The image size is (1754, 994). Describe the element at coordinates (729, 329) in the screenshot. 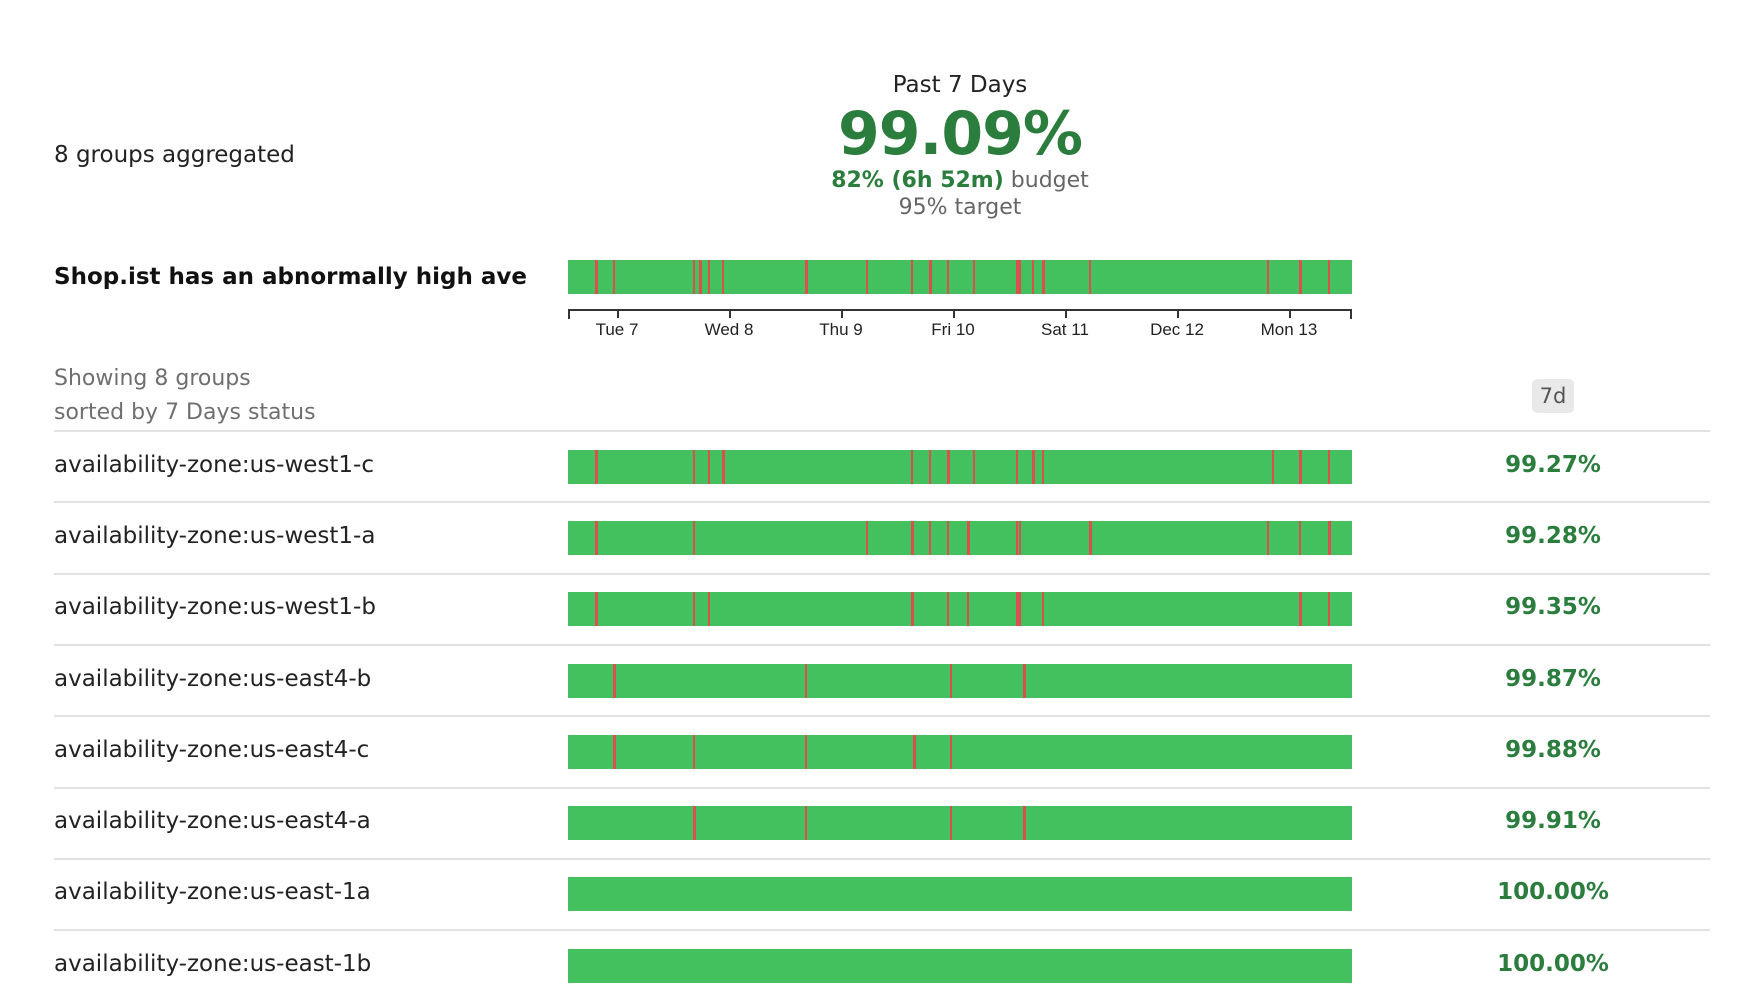

I see `axis-tick-label: Wed 8` at that location.